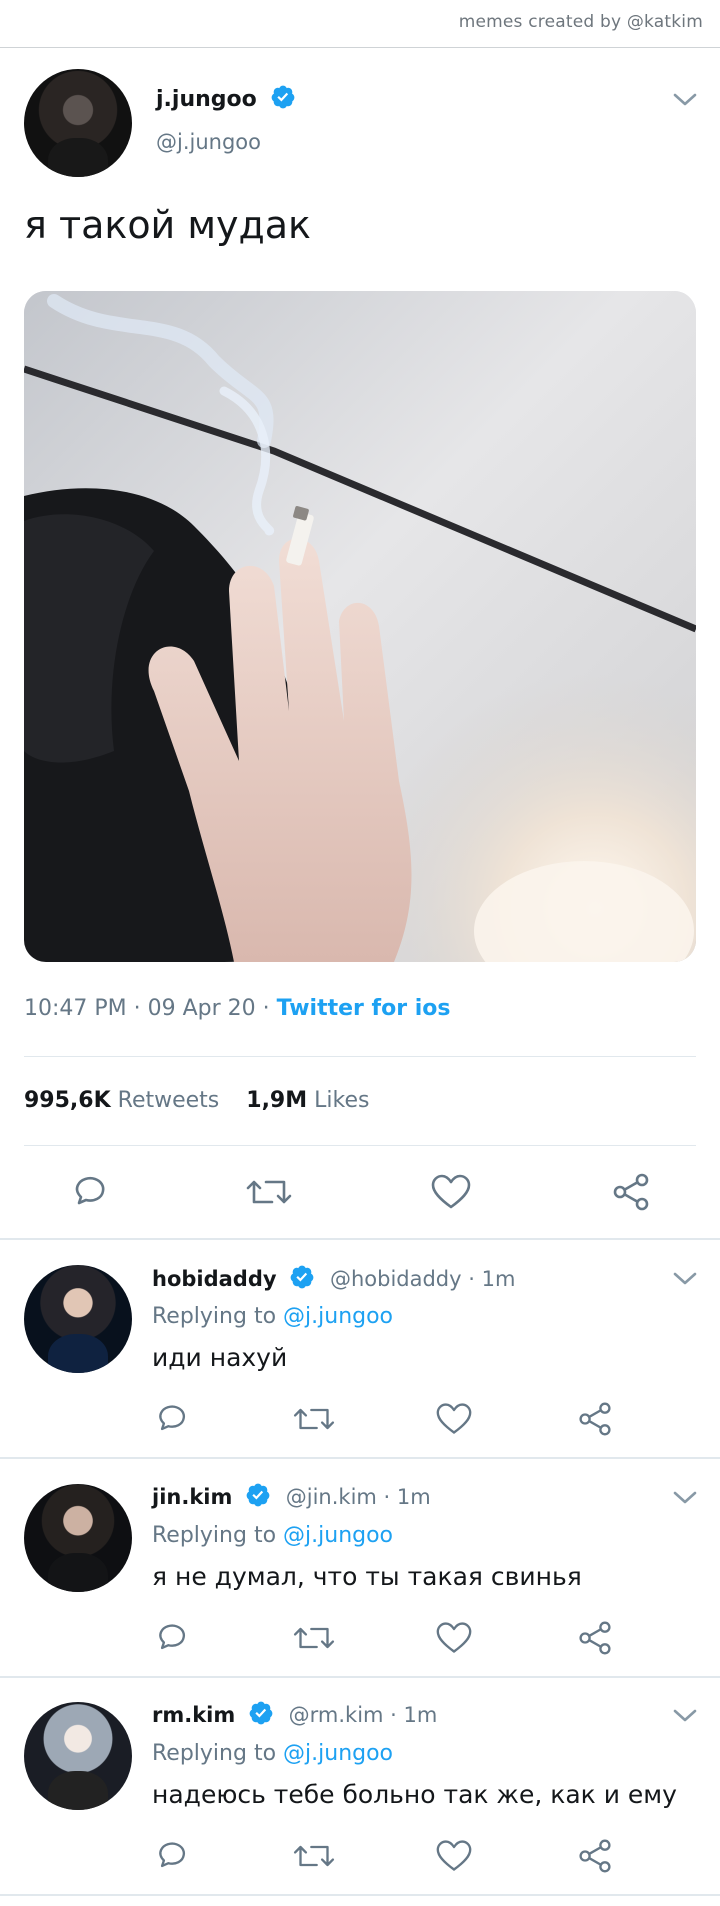  I want to click on author-name-row: j.jungoo, so click(226, 98).